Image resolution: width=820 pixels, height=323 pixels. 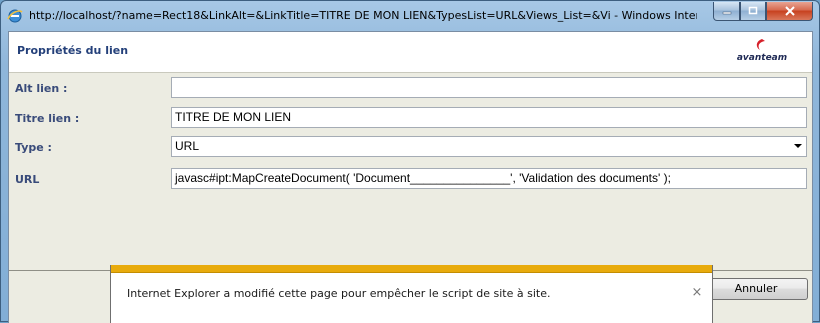 I want to click on dropdown-arrow-icon, so click(x=798, y=146).